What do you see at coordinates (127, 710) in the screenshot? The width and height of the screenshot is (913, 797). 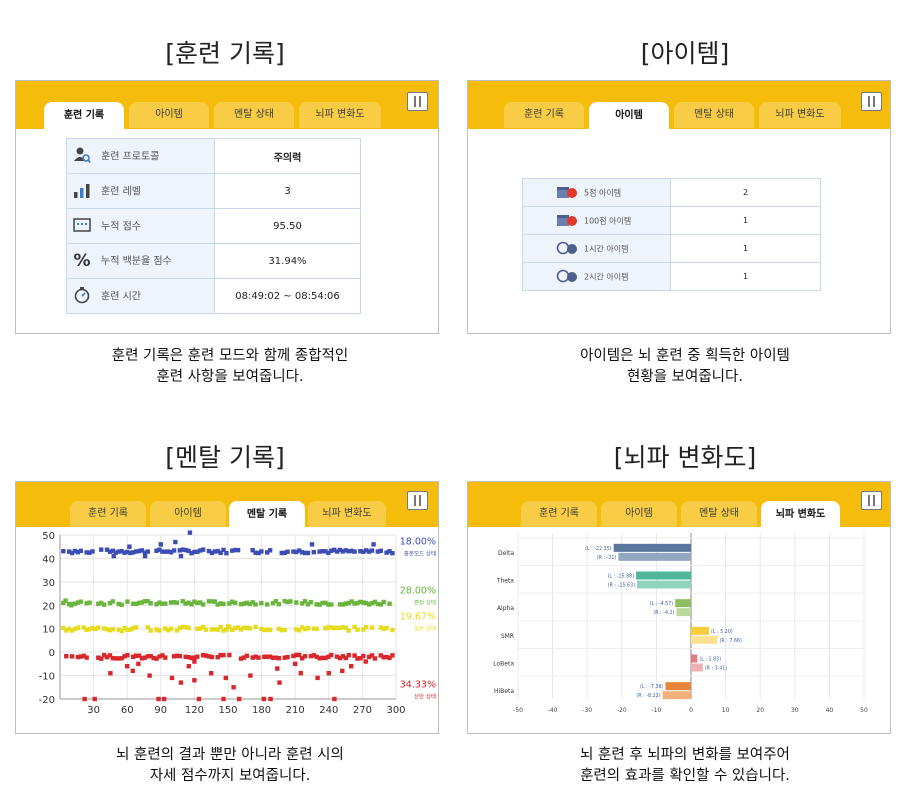 I see `x-tick-label: 60` at bounding box center [127, 710].